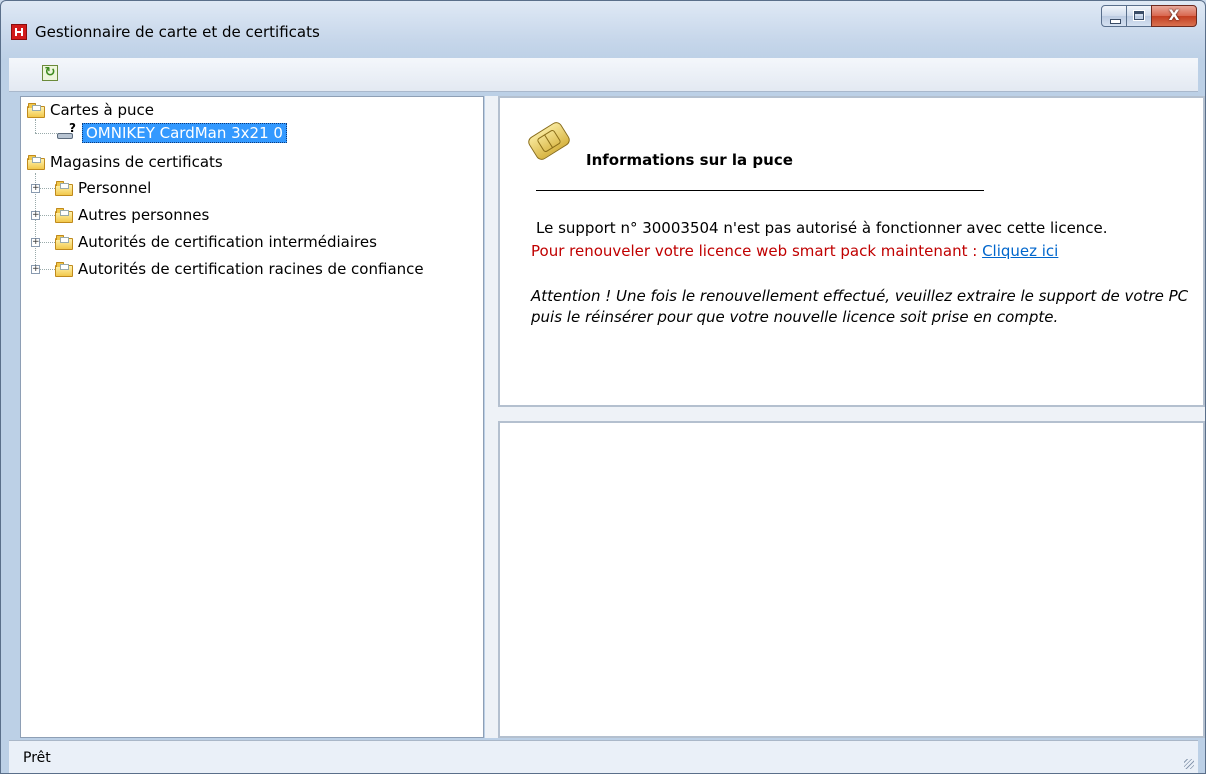 The height and width of the screenshot is (774, 1206). What do you see at coordinates (689, 160) in the screenshot?
I see `info-title: Informations sur la puce` at bounding box center [689, 160].